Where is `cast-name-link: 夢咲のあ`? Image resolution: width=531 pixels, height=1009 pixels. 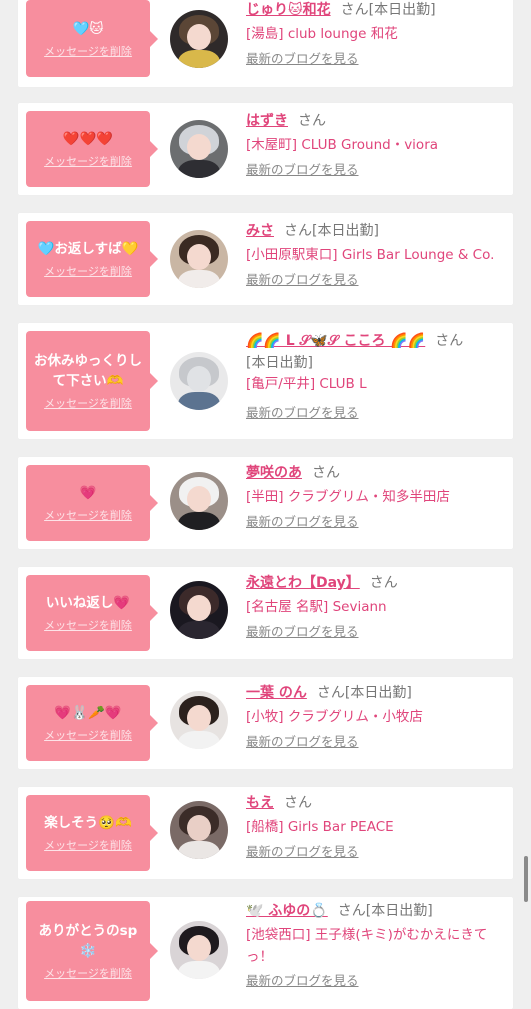 cast-name-link: 夢咲のあ is located at coordinates (274, 473).